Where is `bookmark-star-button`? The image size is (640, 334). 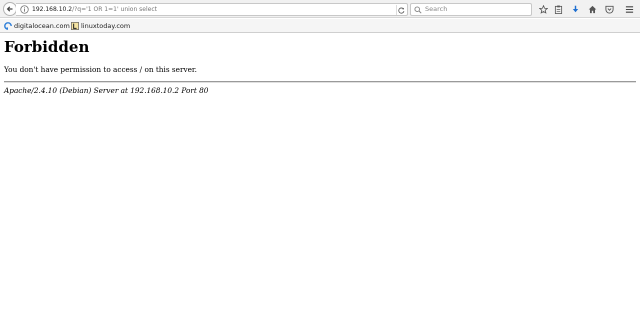 bookmark-star-button is located at coordinates (543, 9).